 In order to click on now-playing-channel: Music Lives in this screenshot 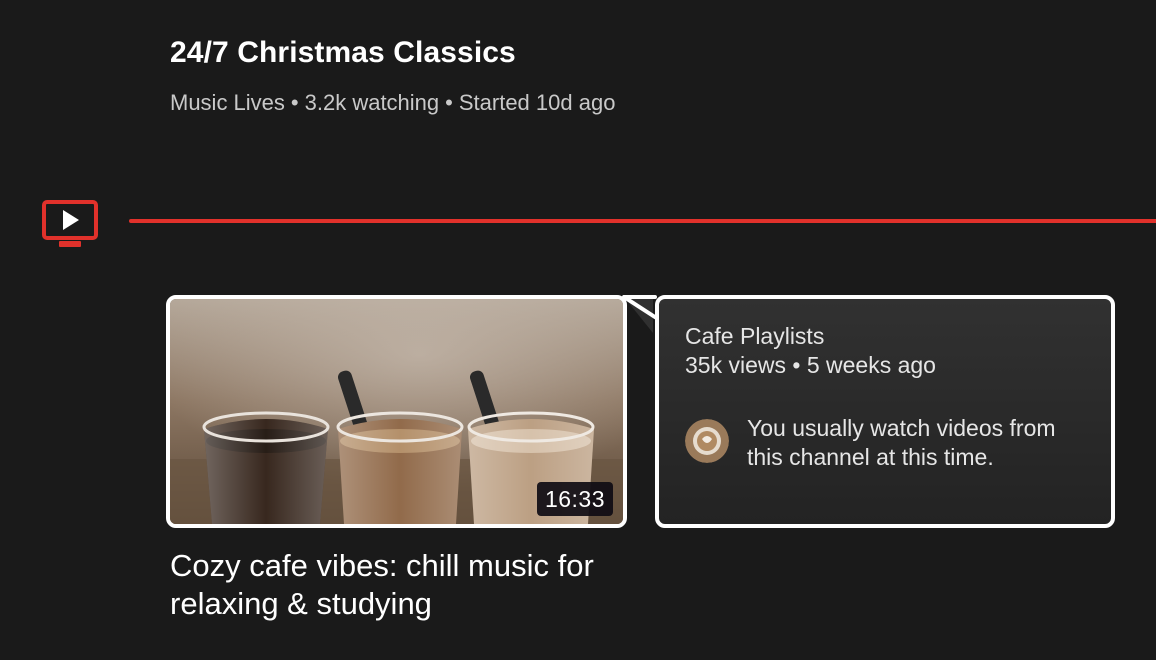, I will do `click(227, 102)`.